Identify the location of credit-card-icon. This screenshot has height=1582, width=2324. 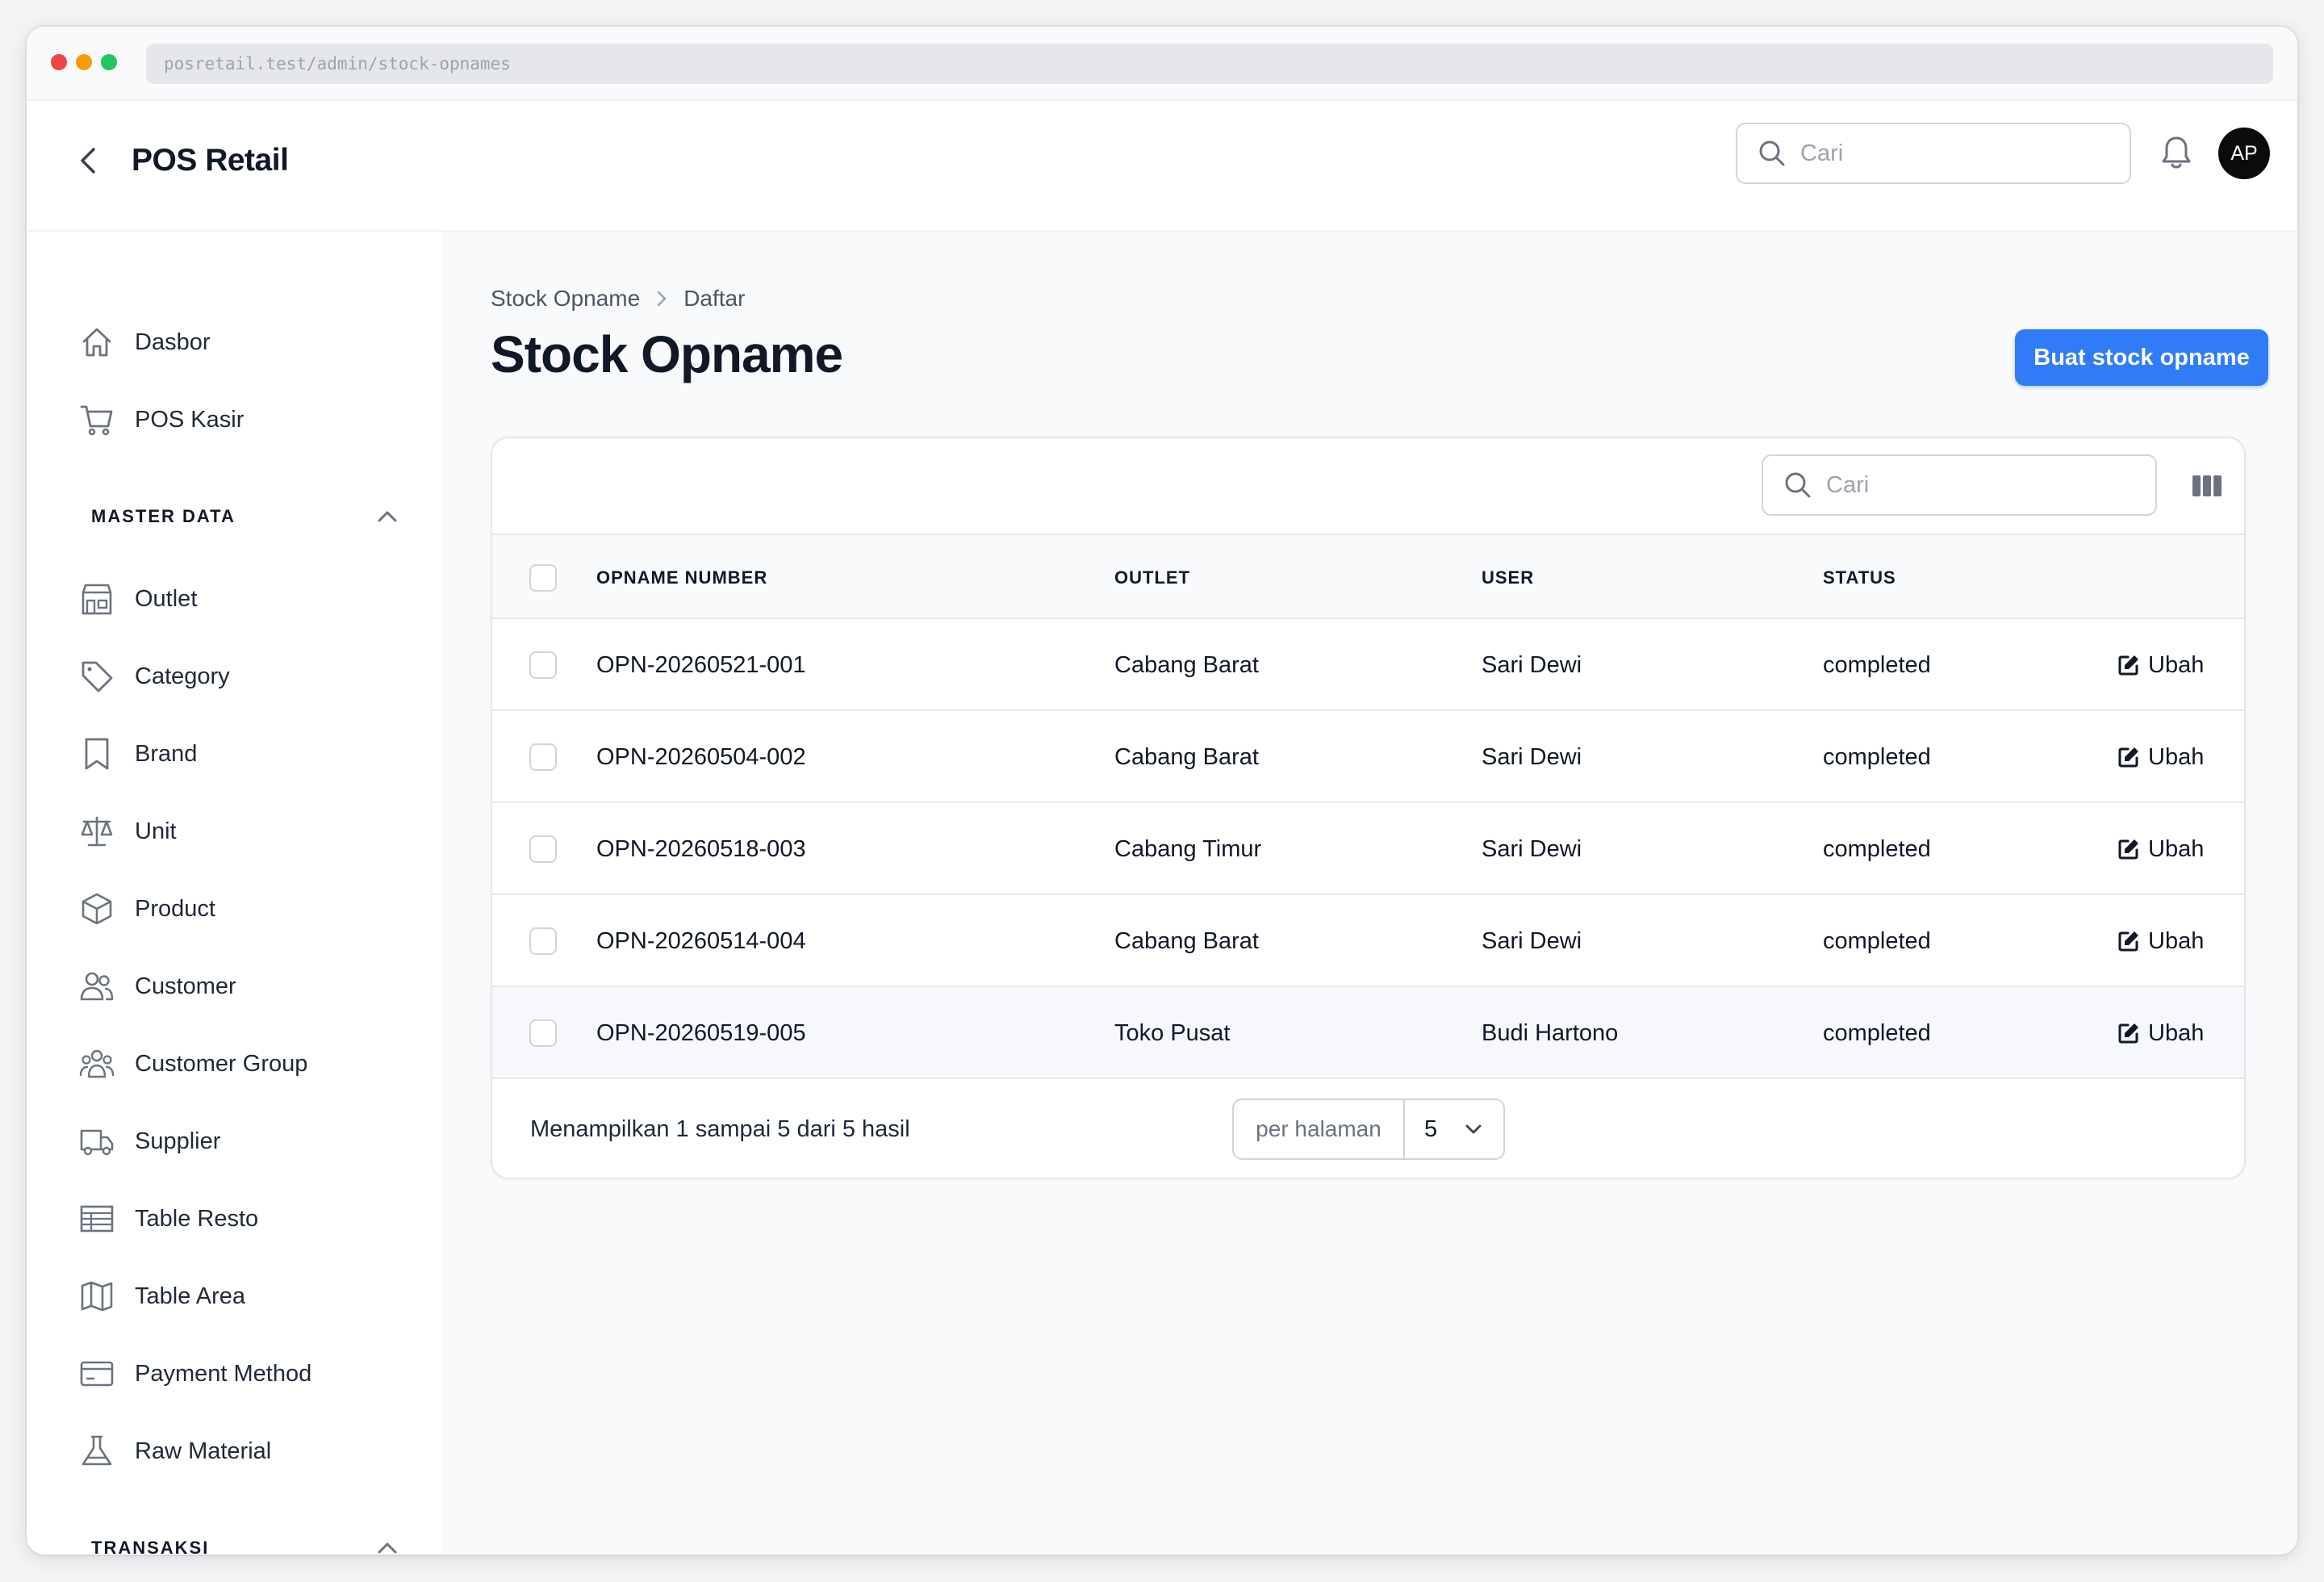
(96, 1373).